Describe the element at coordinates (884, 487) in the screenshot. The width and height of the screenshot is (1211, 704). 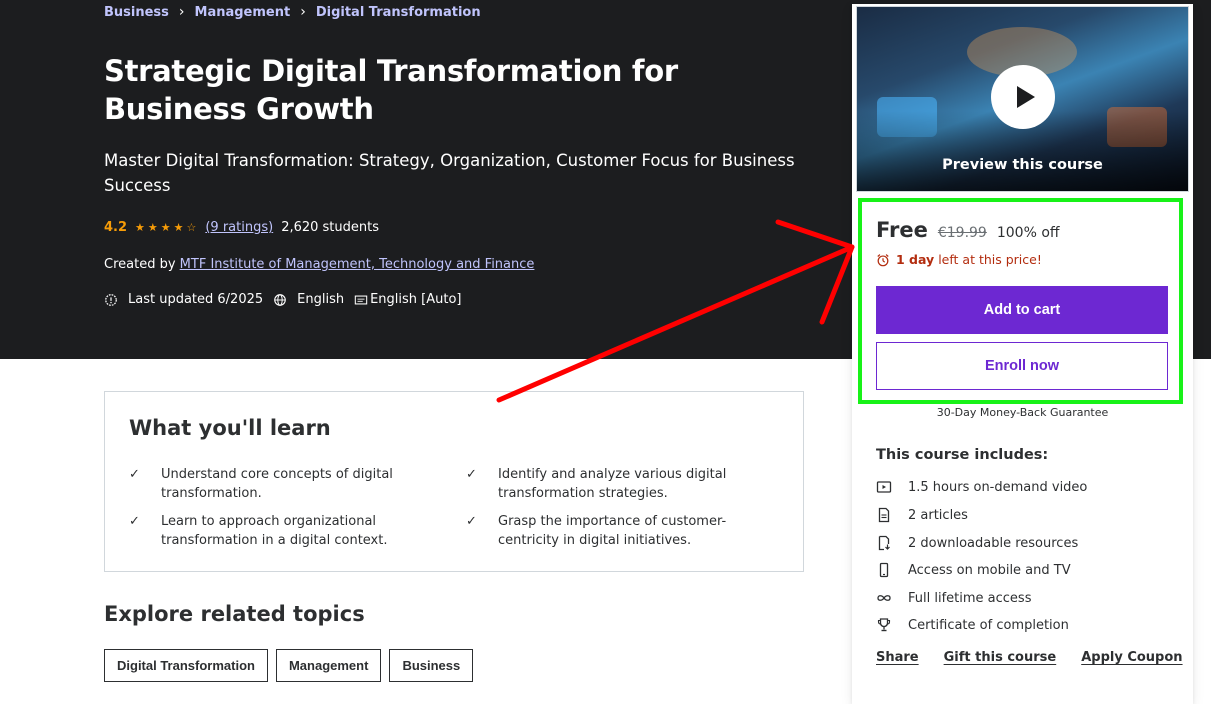
I see `video-icon` at that location.